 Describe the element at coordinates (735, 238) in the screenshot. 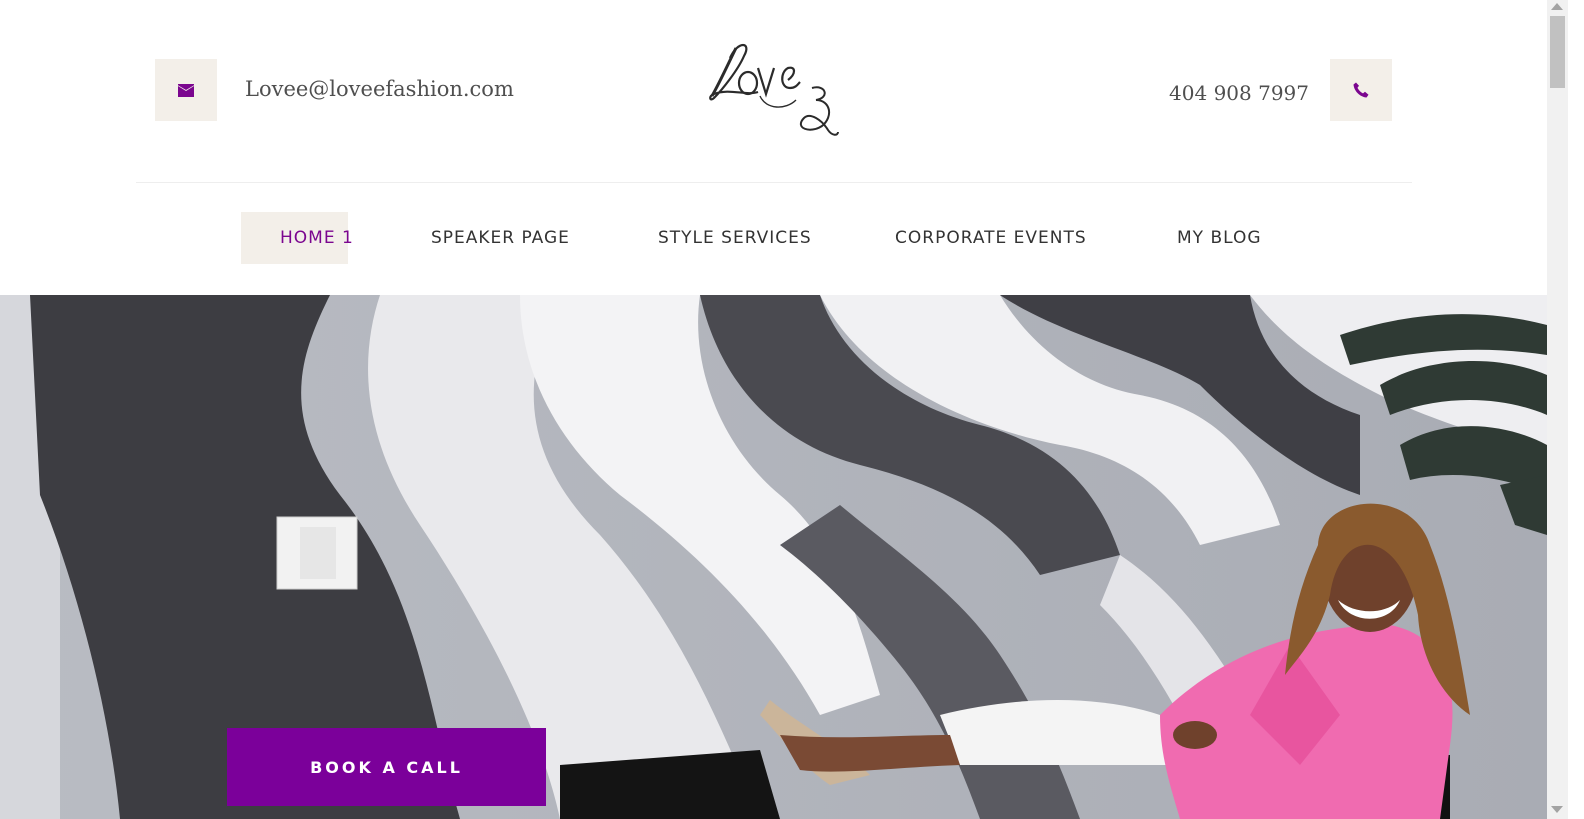

I see `nav-item-style-services: STYLE SERVICES` at that location.